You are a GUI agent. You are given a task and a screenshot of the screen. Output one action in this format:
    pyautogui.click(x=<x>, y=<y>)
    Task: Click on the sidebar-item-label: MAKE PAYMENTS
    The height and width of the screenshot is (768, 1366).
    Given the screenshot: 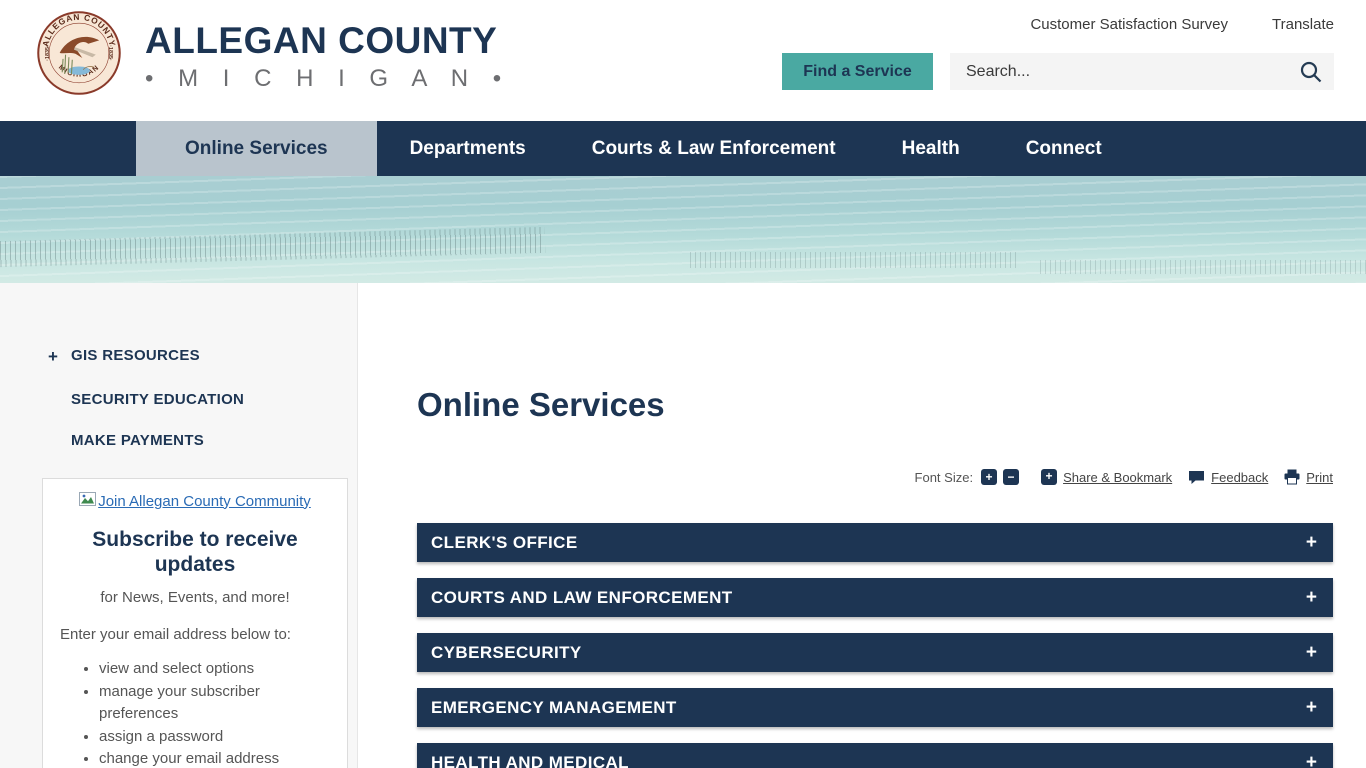 What is the action you would take?
    pyautogui.click(x=138, y=440)
    